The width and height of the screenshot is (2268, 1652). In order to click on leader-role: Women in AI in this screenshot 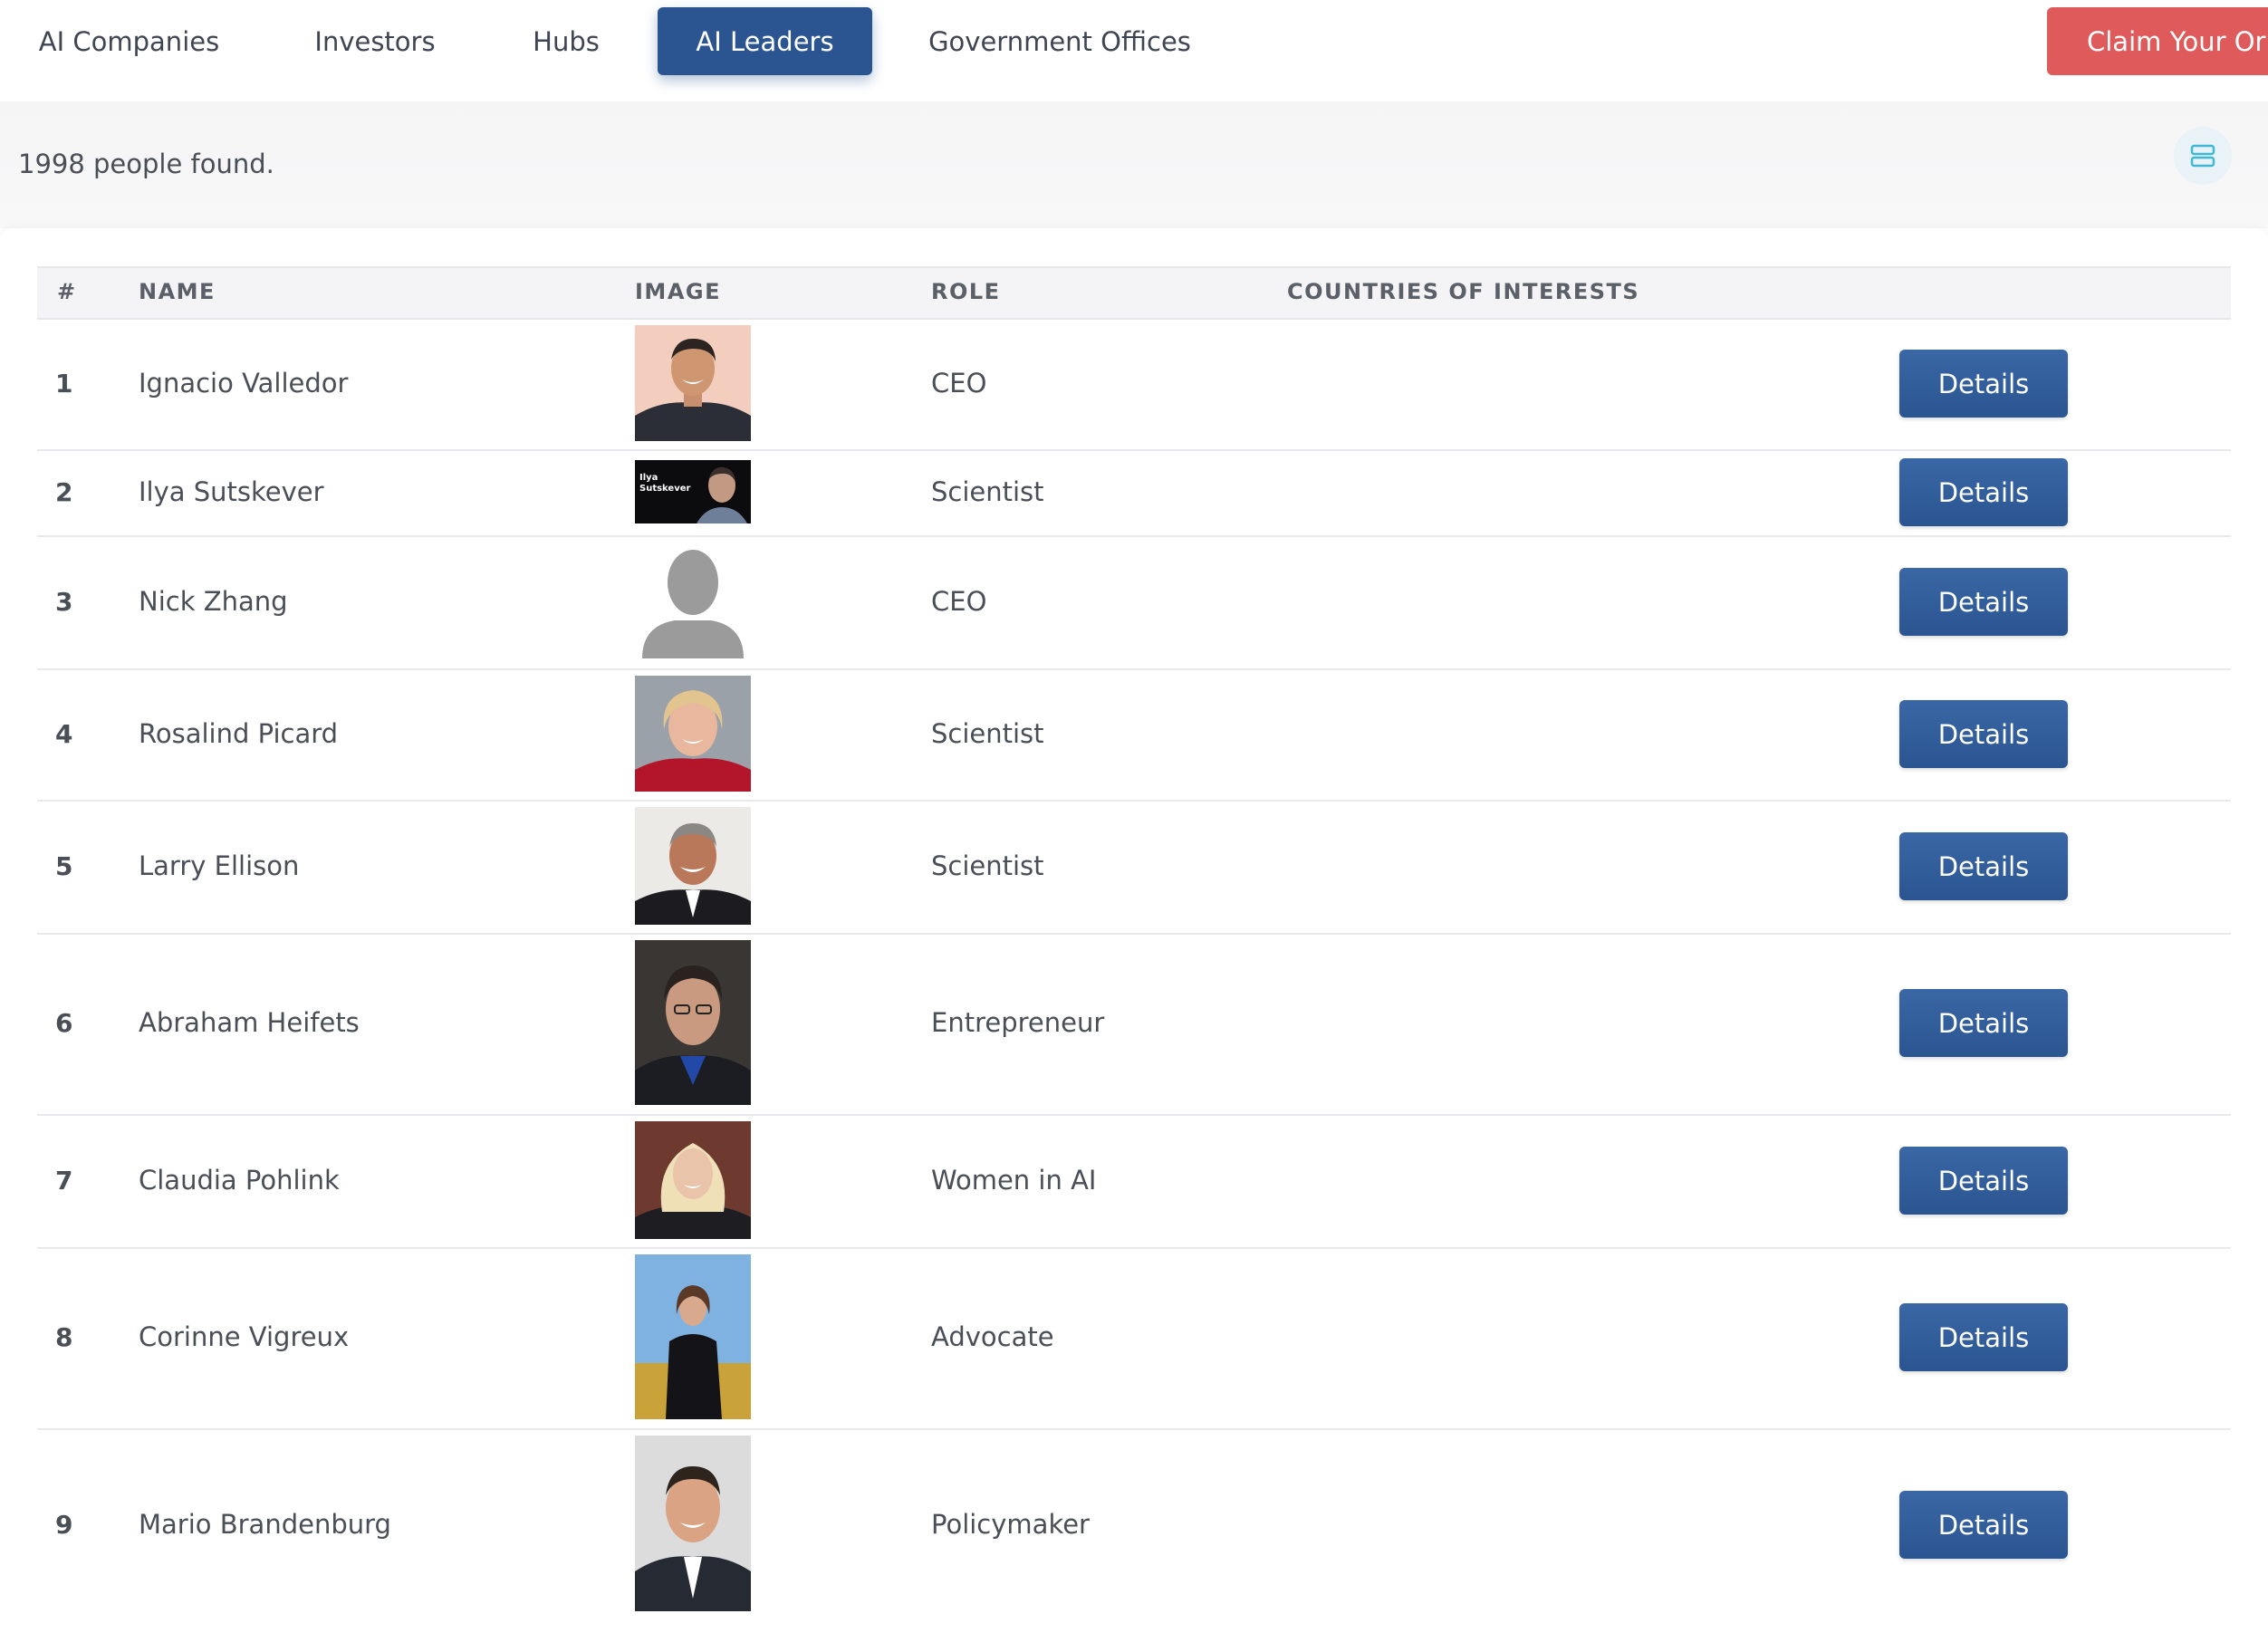, I will do `click(1014, 1180)`.